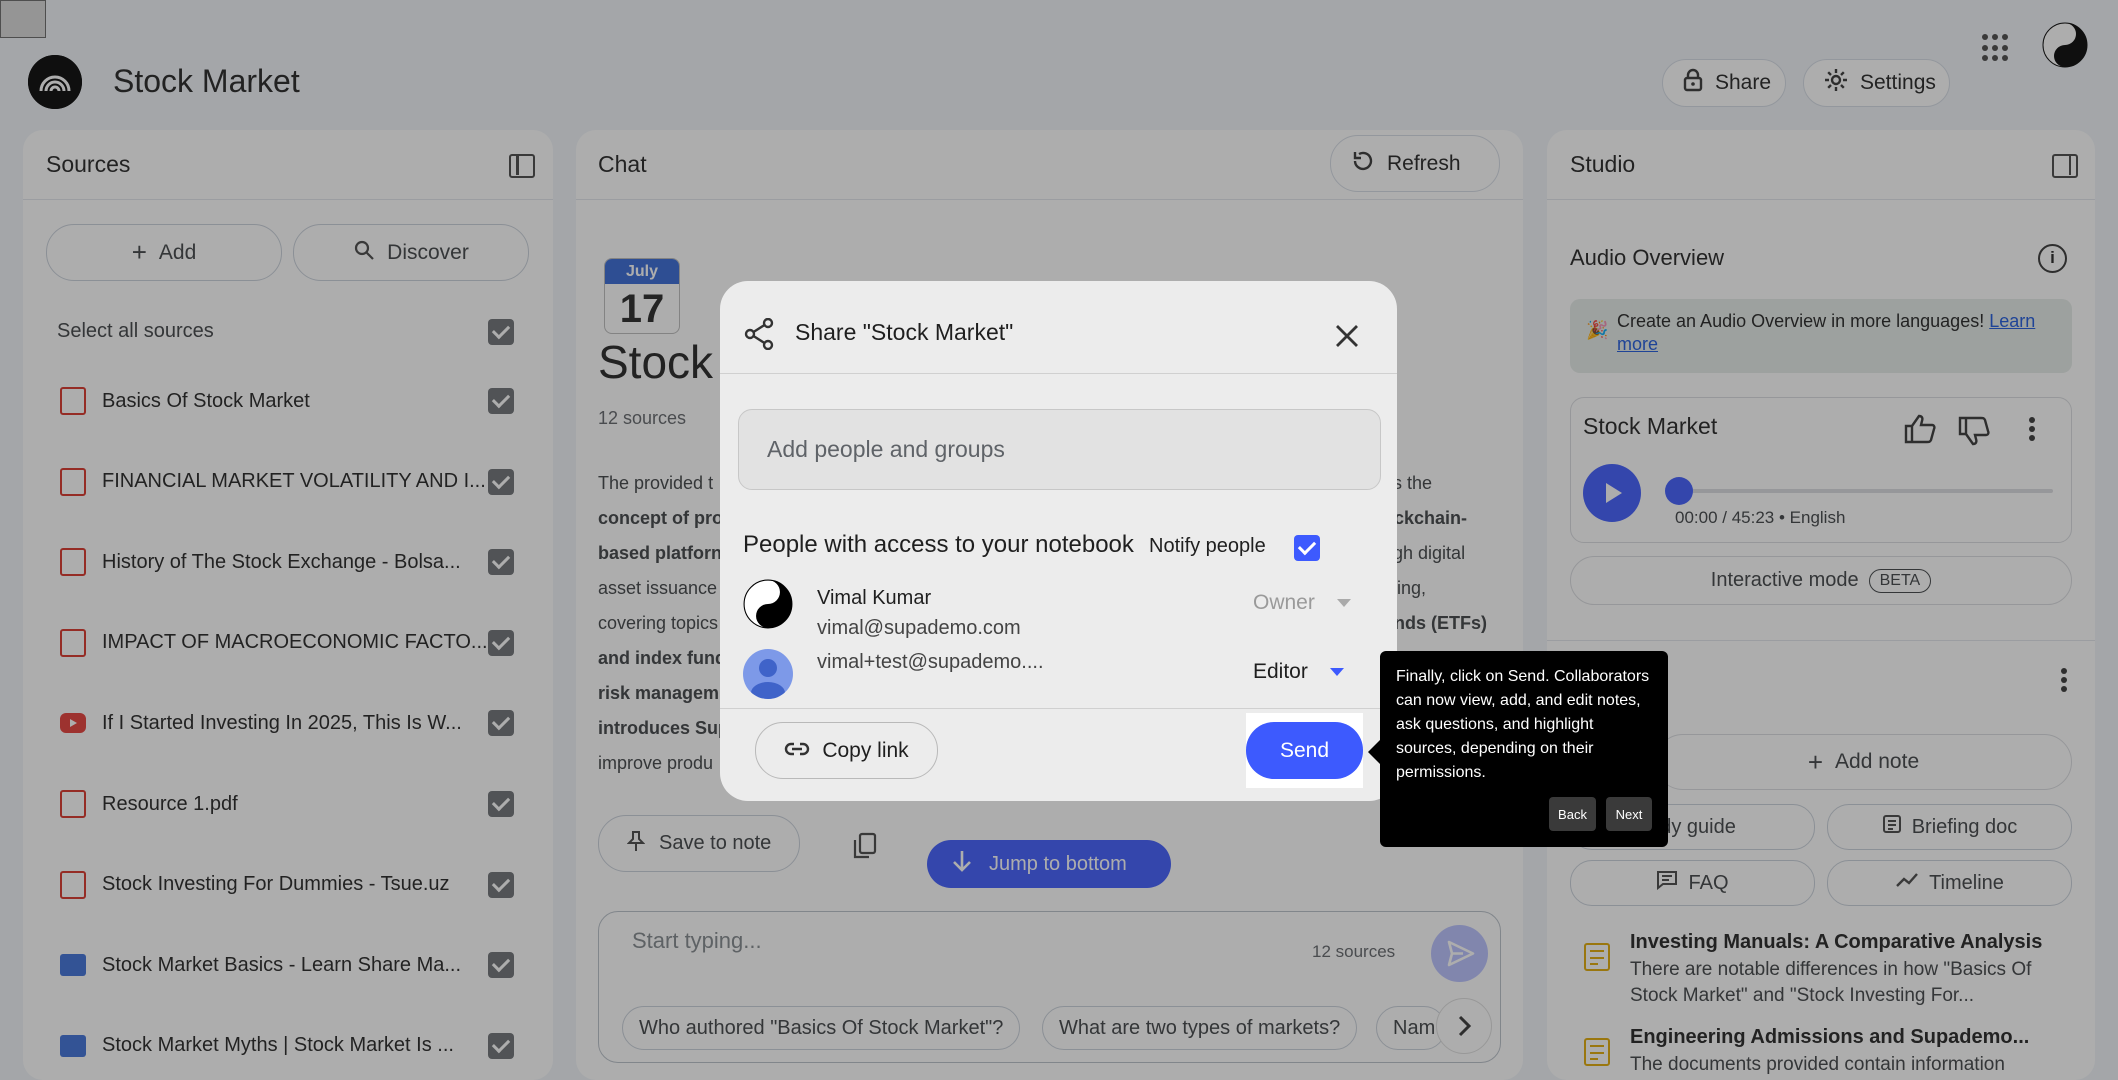 The height and width of the screenshot is (1080, 2118). What do you see at coordinates (1307, 548) in the screenshot?
I see `notify-people-checkbox` at bounding box center [1307, 548].